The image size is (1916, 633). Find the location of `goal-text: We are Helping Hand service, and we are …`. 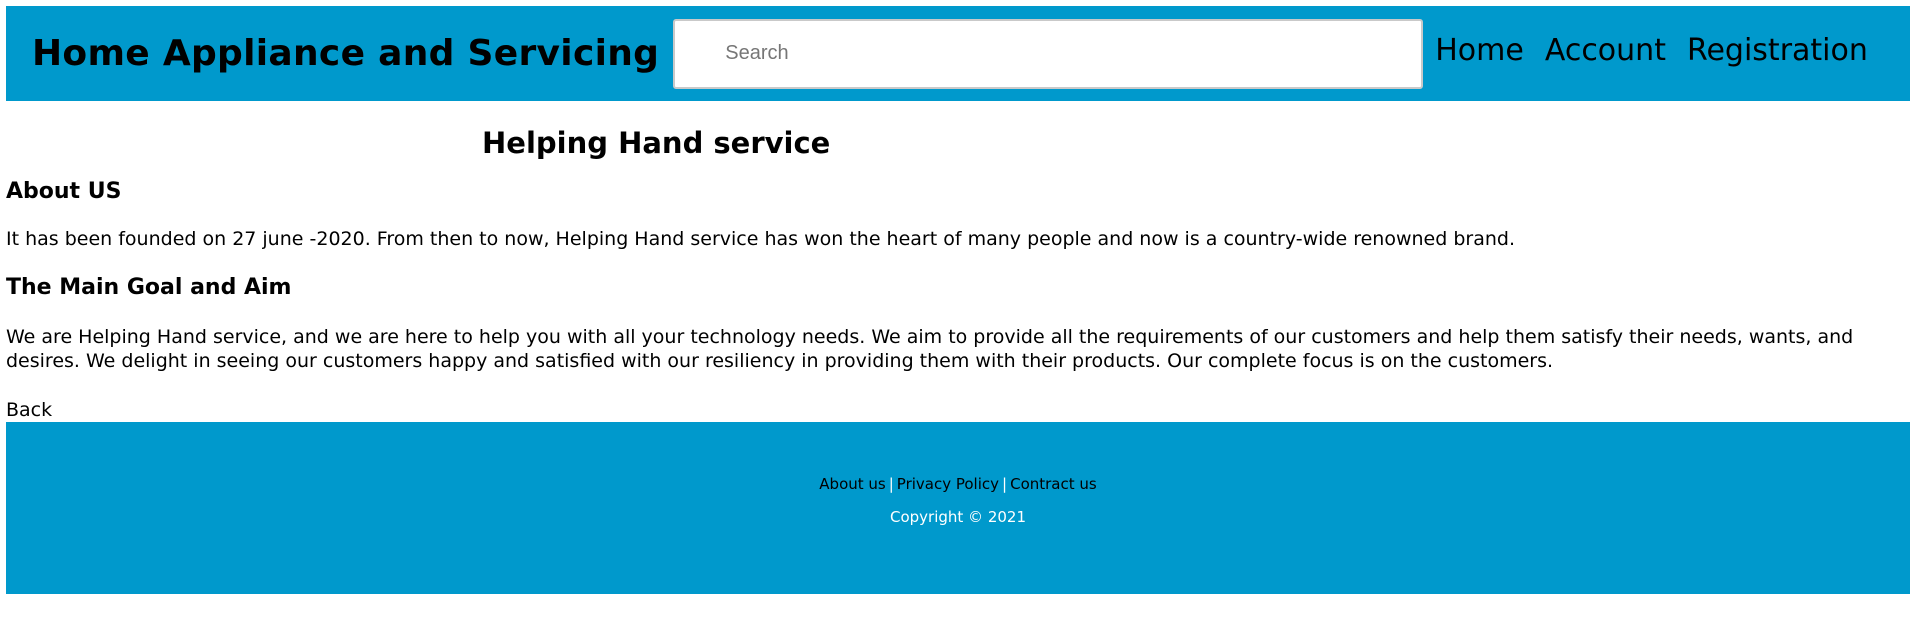

goal-text: We are Helping Hand service, and we are … is located at coordinates (930, 349).